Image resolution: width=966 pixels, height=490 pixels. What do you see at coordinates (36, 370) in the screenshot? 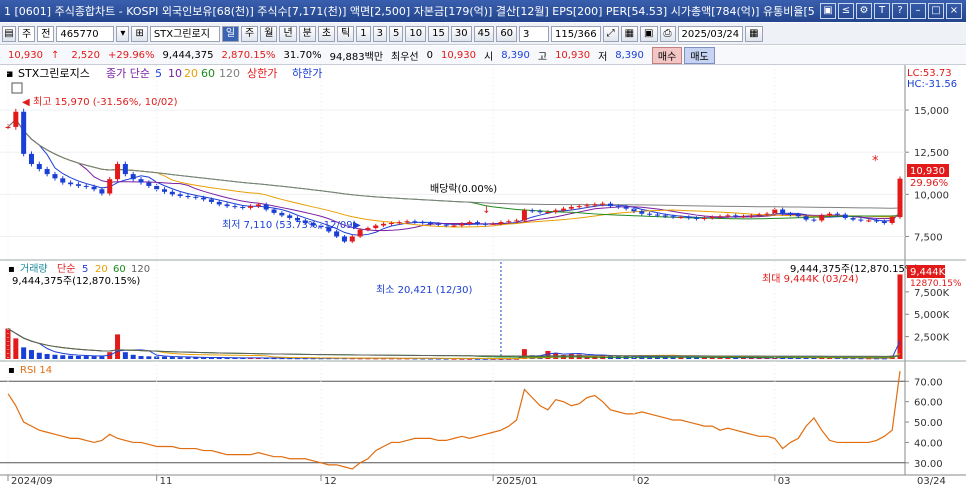
I see `rsi-legend: RSI 14` at bounding box center [36, 370].